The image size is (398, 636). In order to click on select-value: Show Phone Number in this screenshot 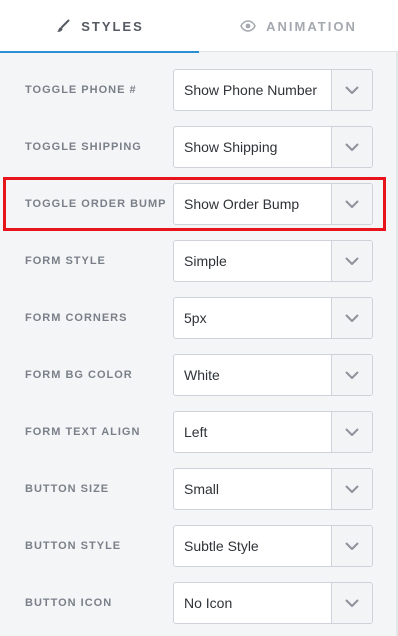, I will do `click(251, 90)`.